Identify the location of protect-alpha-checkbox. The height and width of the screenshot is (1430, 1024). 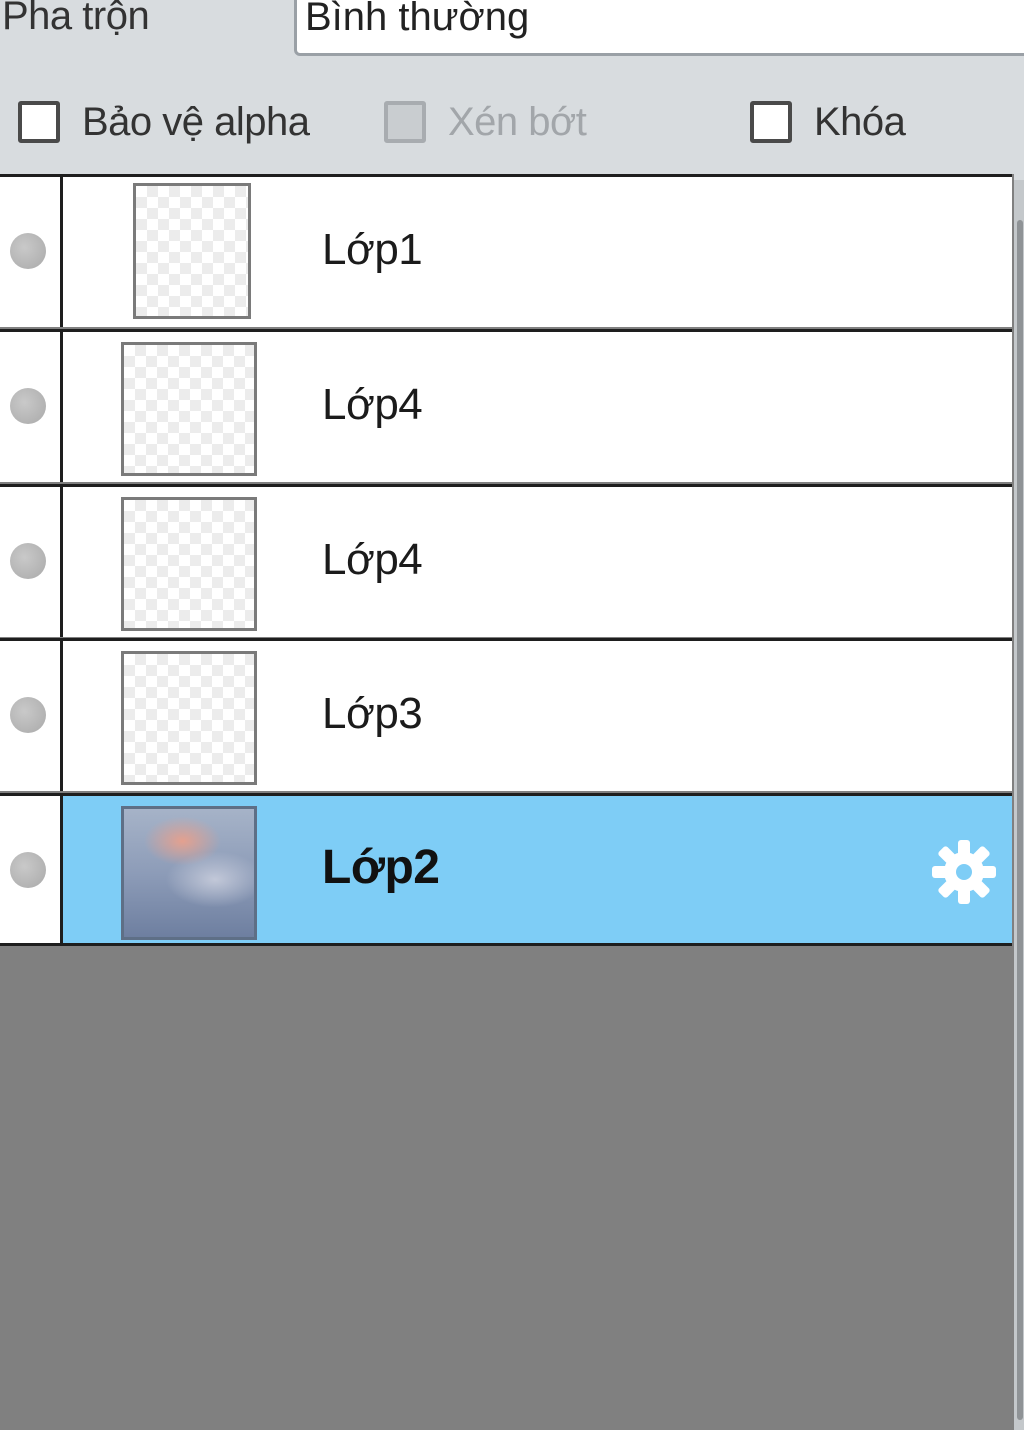
(39, 122).